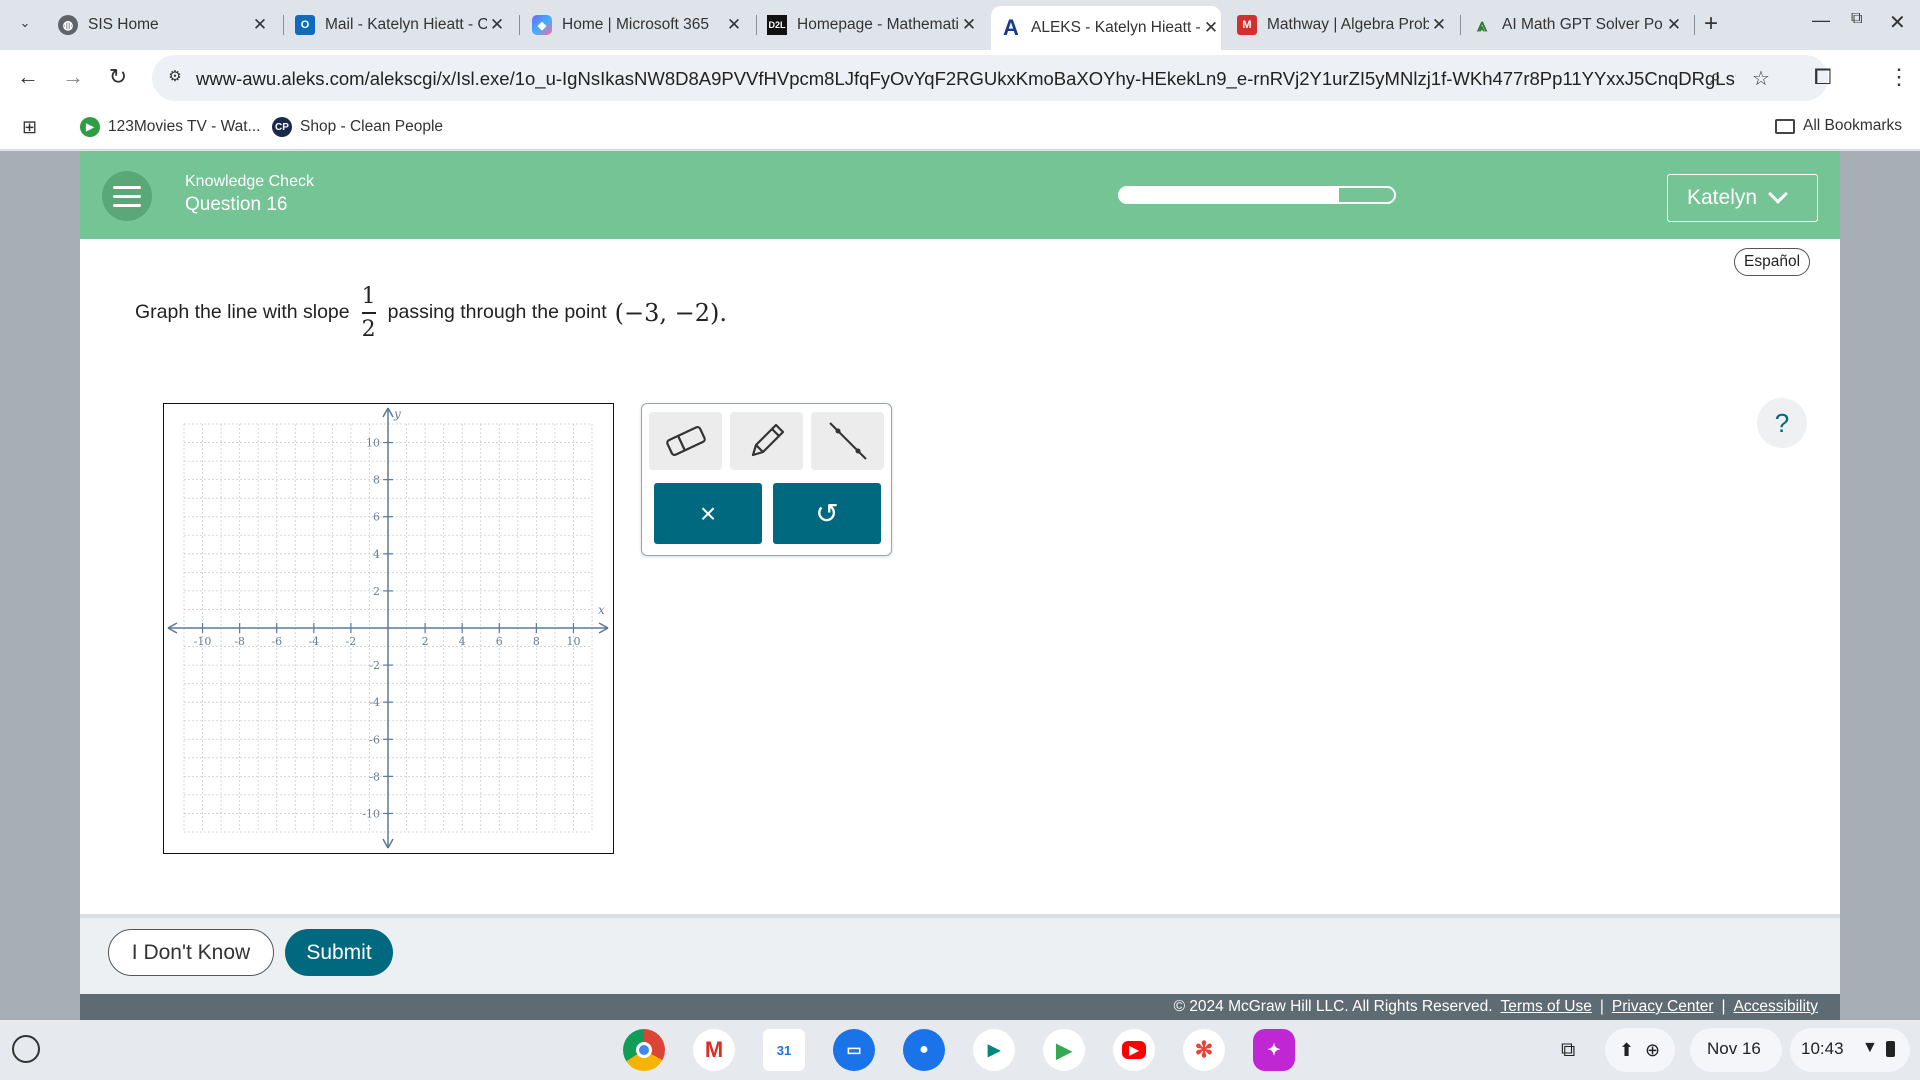 This screenshot has height=1080, width=1920. Describe the element at coordinates (766, 479) in the screenshot. I see `graph-tools-panel: × ↺` at that location.